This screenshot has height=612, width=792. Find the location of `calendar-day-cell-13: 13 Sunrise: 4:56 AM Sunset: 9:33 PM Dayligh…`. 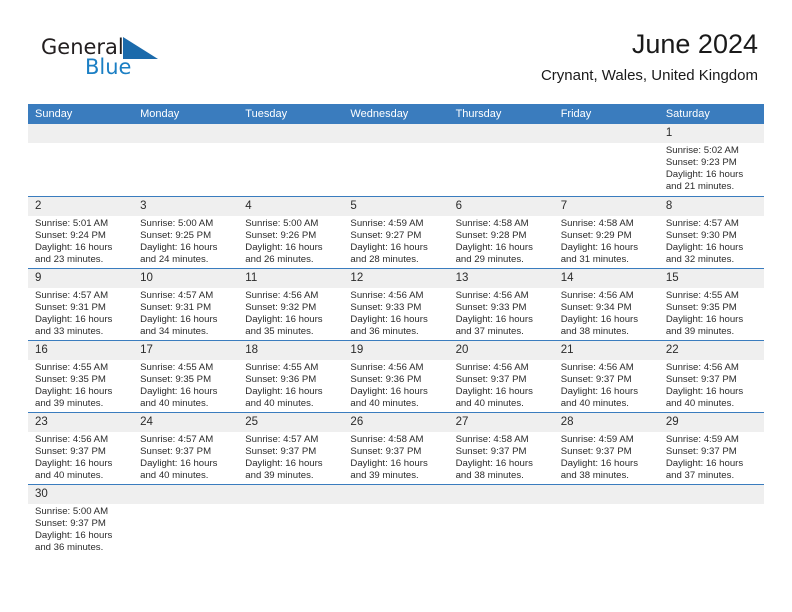

calendar-day-cell-13: 13 Sunrise: 4:56 AM Sunset: 9:33 PM Dayligh… is located at coordinates (501, 303).